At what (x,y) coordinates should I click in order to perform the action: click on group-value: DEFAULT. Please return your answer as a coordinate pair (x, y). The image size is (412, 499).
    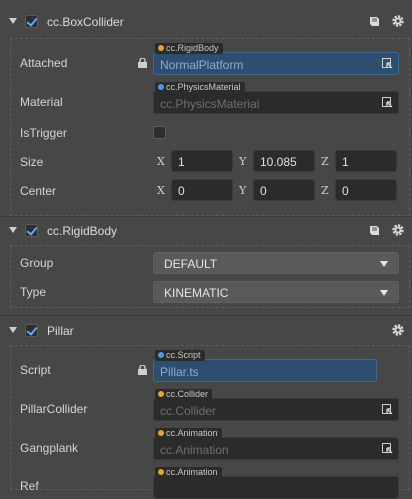
    Looking at the image, I should click on (191, 264).